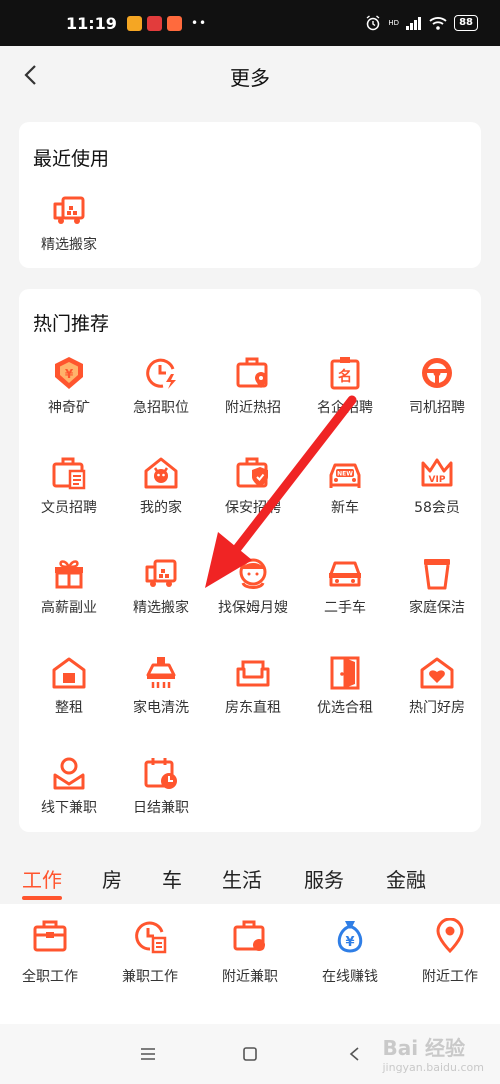  Describe the element at coordinates (350, 958) in the screenshot. I see `work-item-online-earning: ¥ 在线赚钱` at that location.